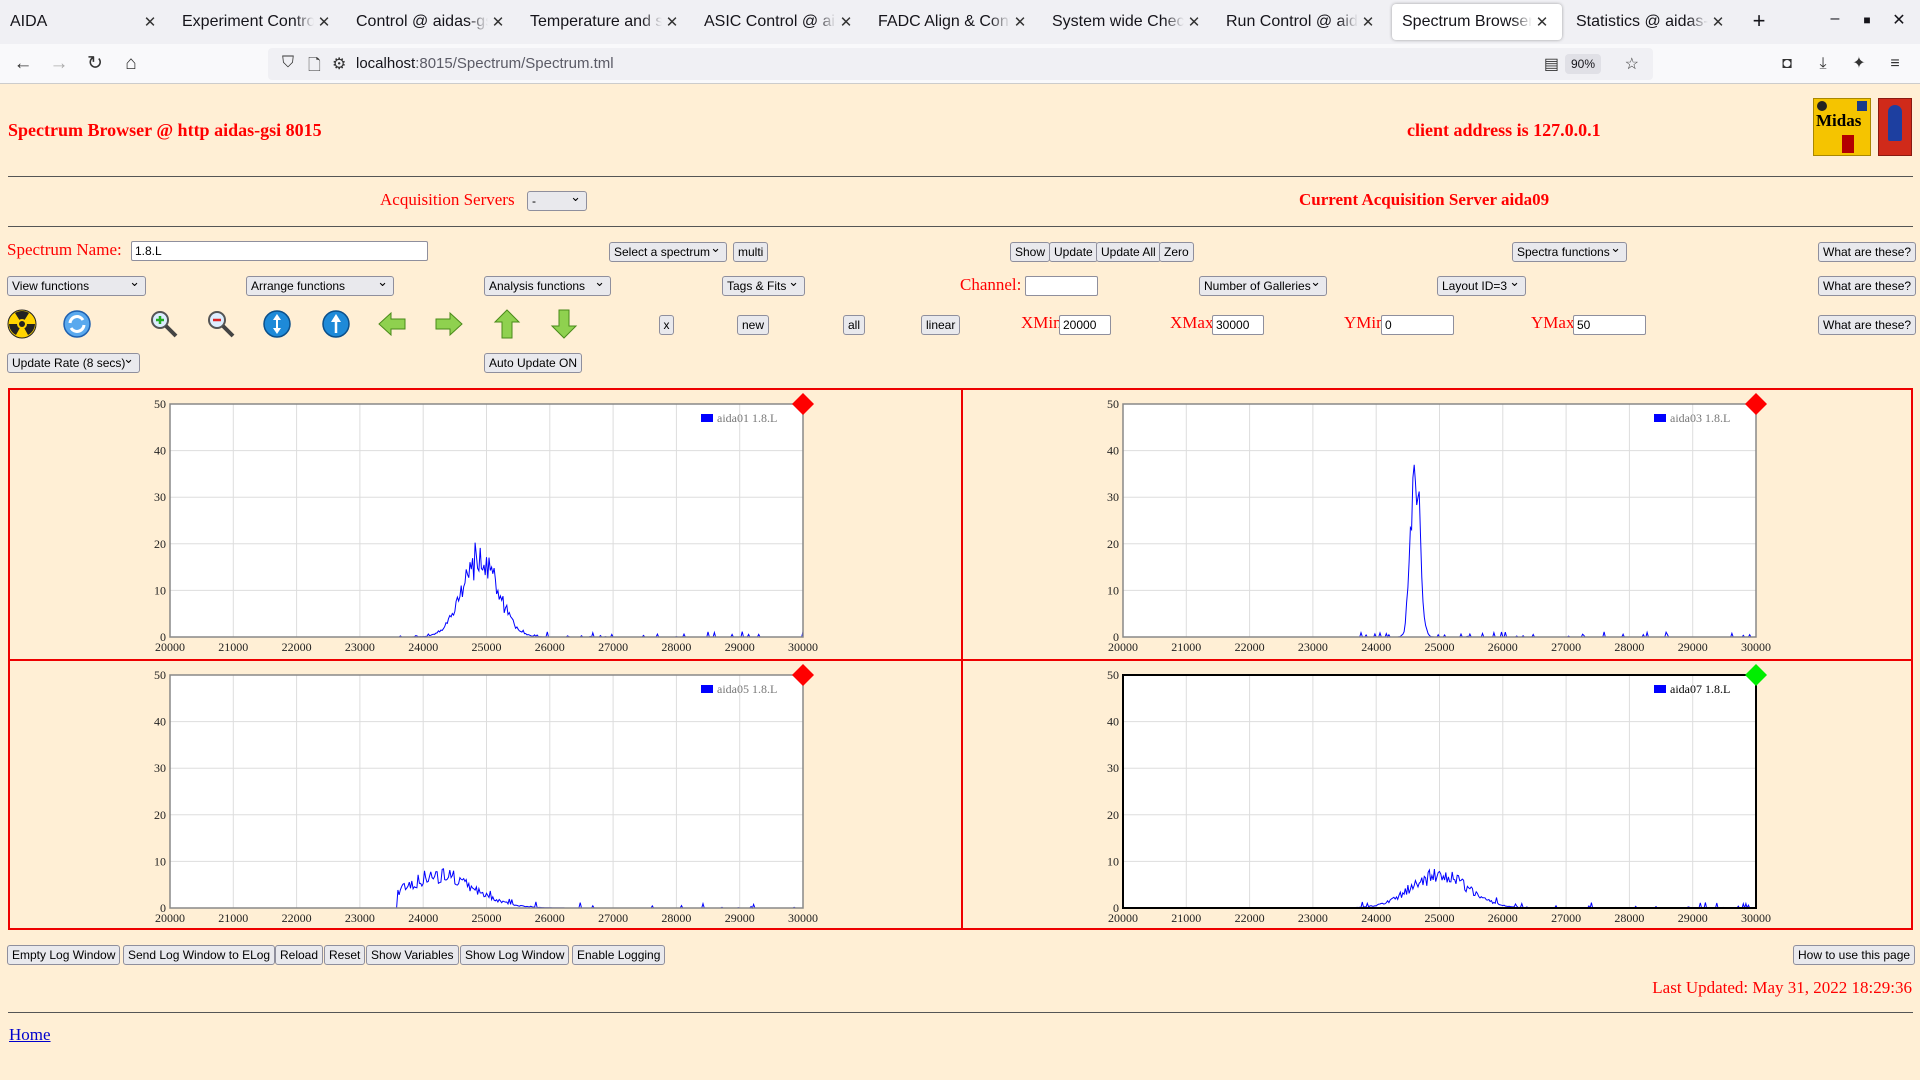  Describe the element at coordinates (279, 251) in the screenshot. I see `spectrum-name-input: 1.8.L` at that location.